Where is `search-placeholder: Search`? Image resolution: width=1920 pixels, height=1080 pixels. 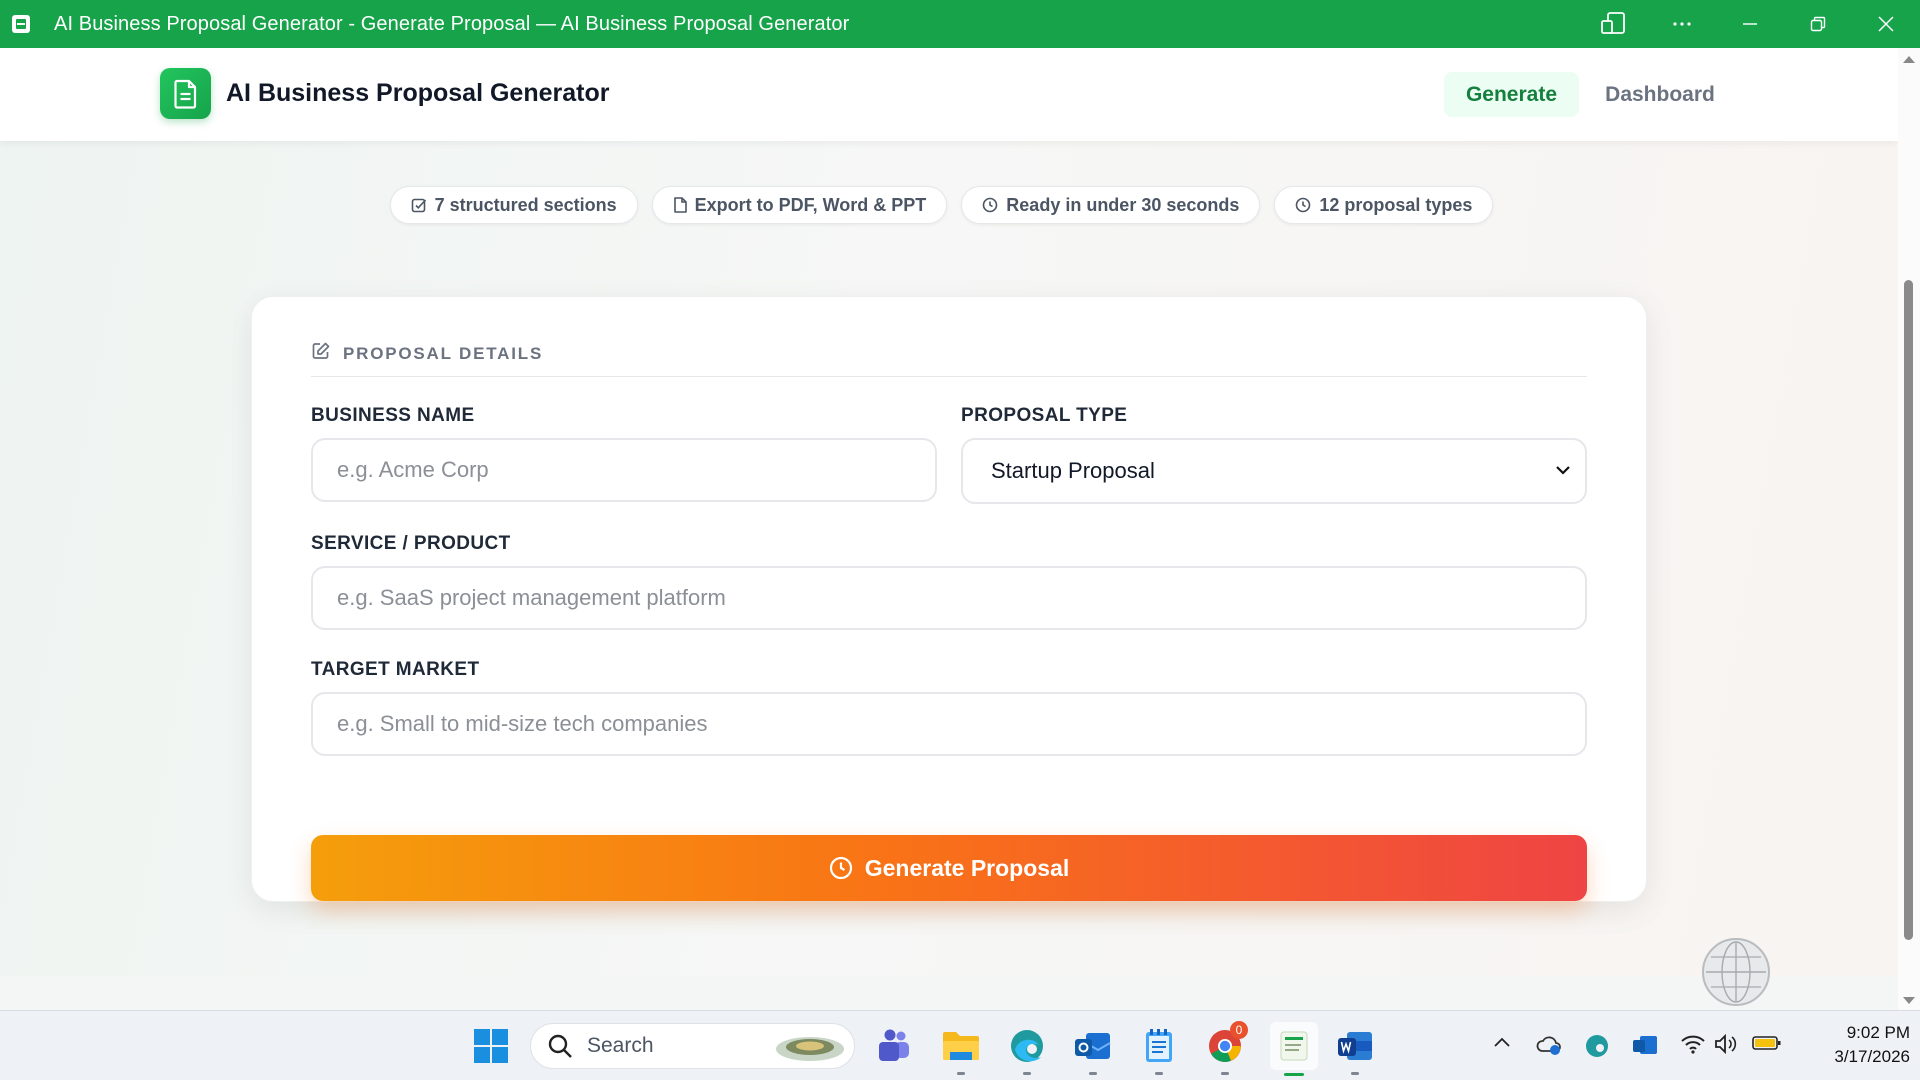 search-placeholder: Search is located at coordinates (620, 1045).